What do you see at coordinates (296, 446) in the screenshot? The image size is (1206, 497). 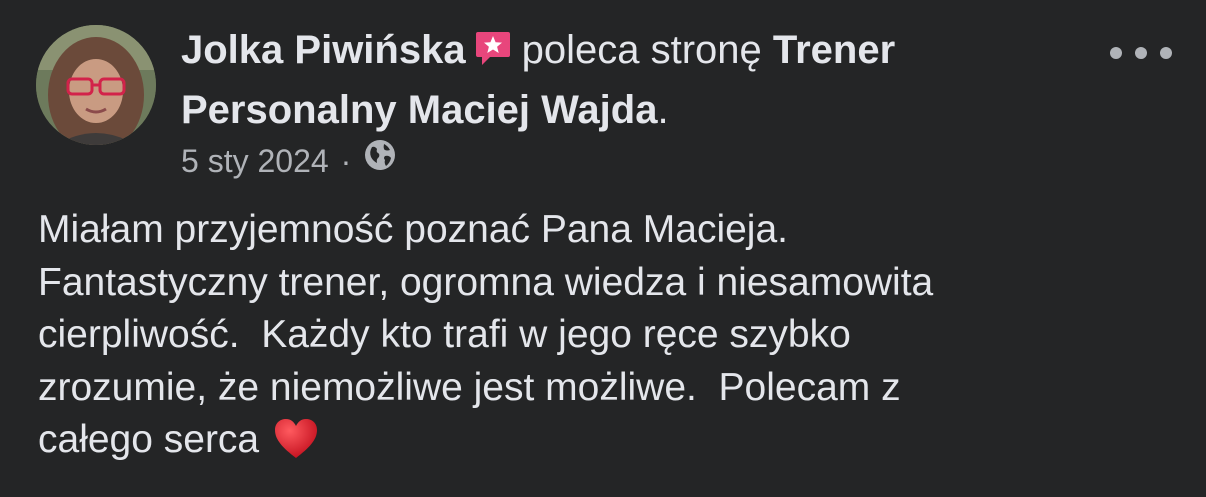 I see `heart-emoji-icon` at bounding box center [296, 446].